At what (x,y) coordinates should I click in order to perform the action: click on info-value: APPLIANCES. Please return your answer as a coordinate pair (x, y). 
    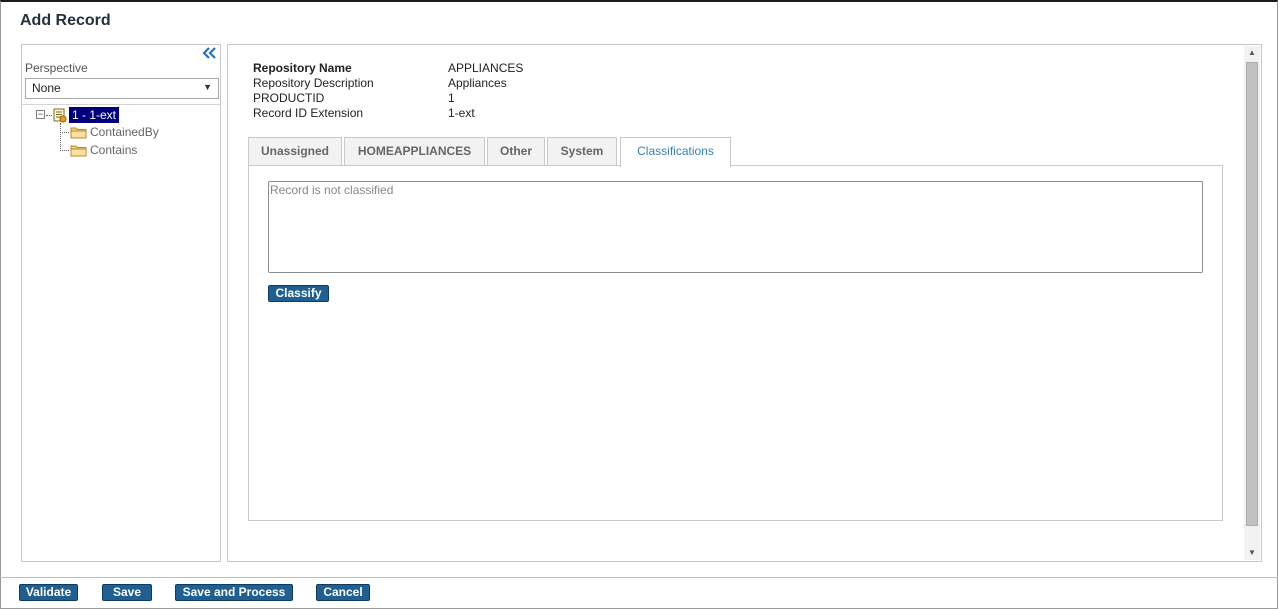
    Looking at the image, I should click on (486, 68).